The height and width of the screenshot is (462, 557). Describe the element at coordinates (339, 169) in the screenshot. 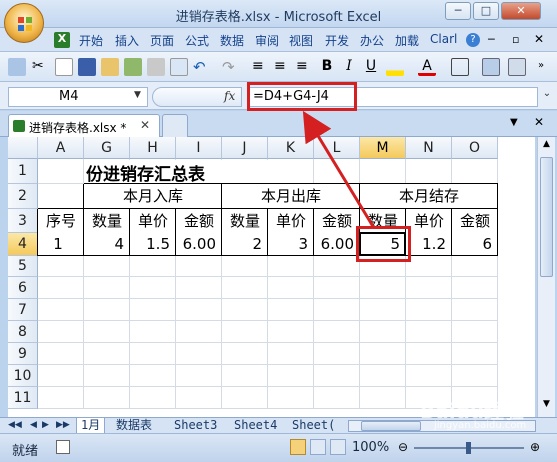

I see `annotation-arrow-icon` at that location.